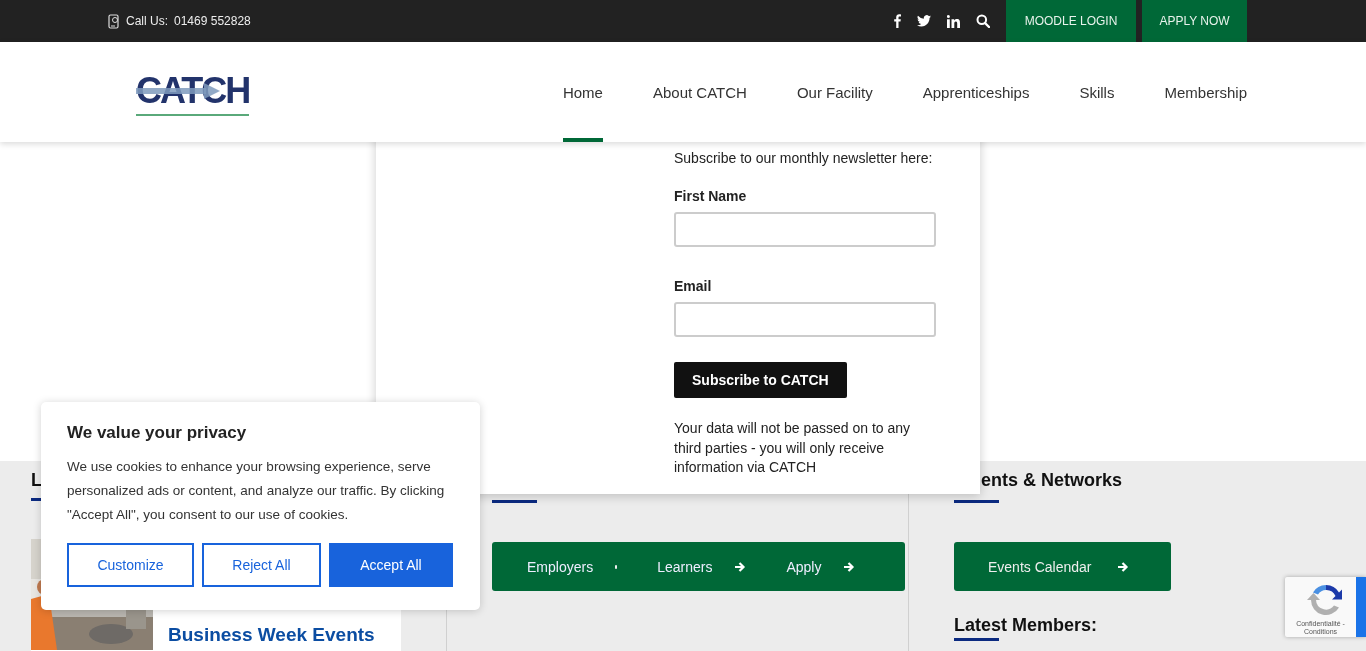 This screenshot has height=651, width=1366. I want to click on nav-link: Apprenticeships, so click(976, 92).